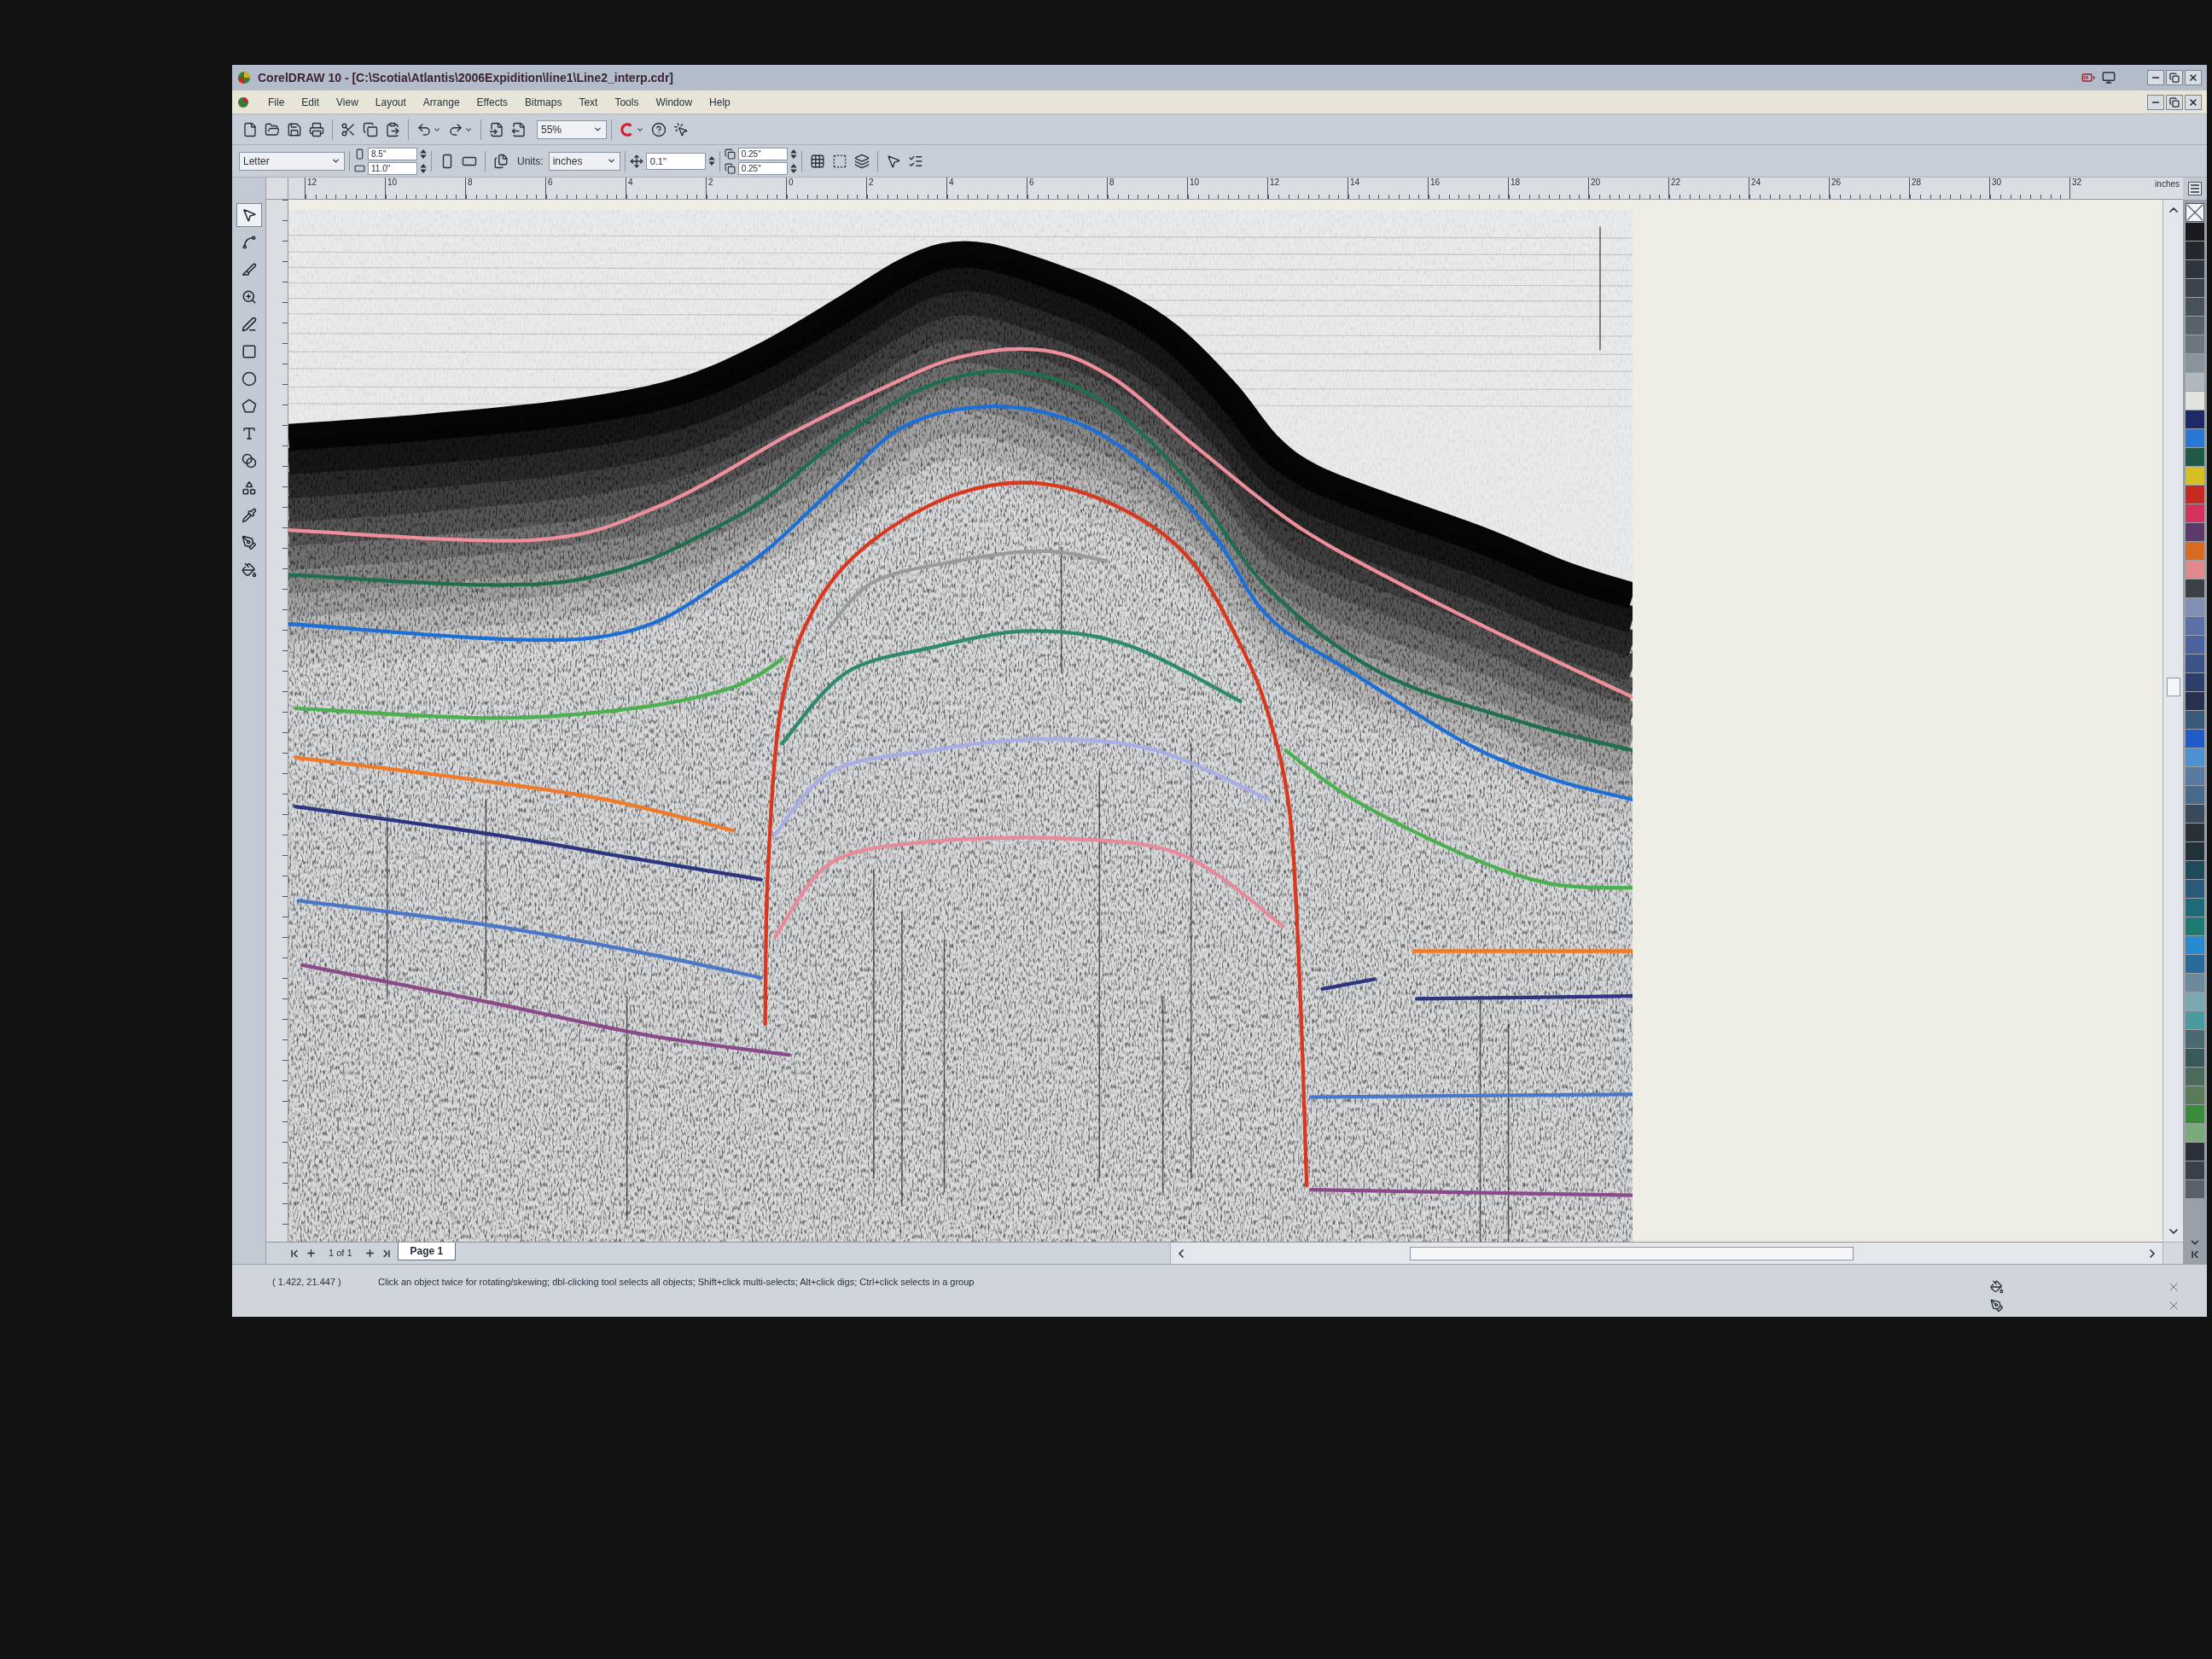 This screenshot has width=2212, height=1659. I want to click on clipboard-icon, so click(392, 129).